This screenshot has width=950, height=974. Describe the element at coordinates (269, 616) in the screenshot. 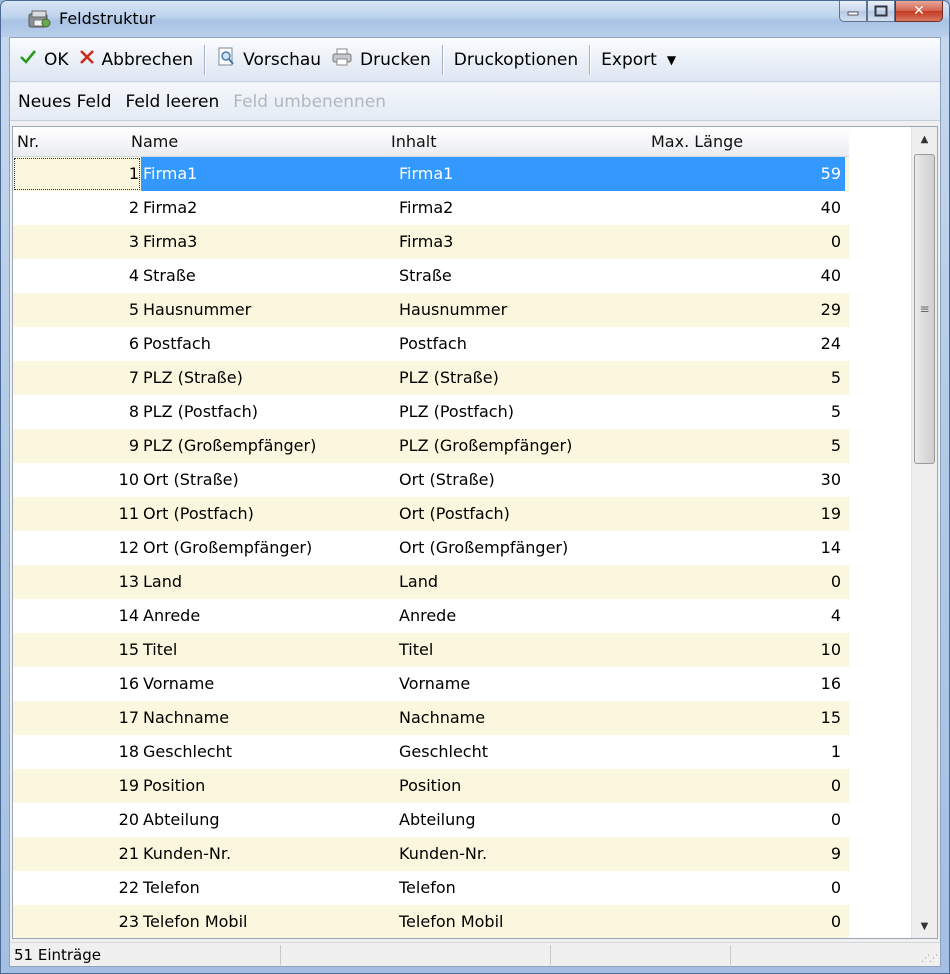

I see `cell-name: Anrede` at that location.